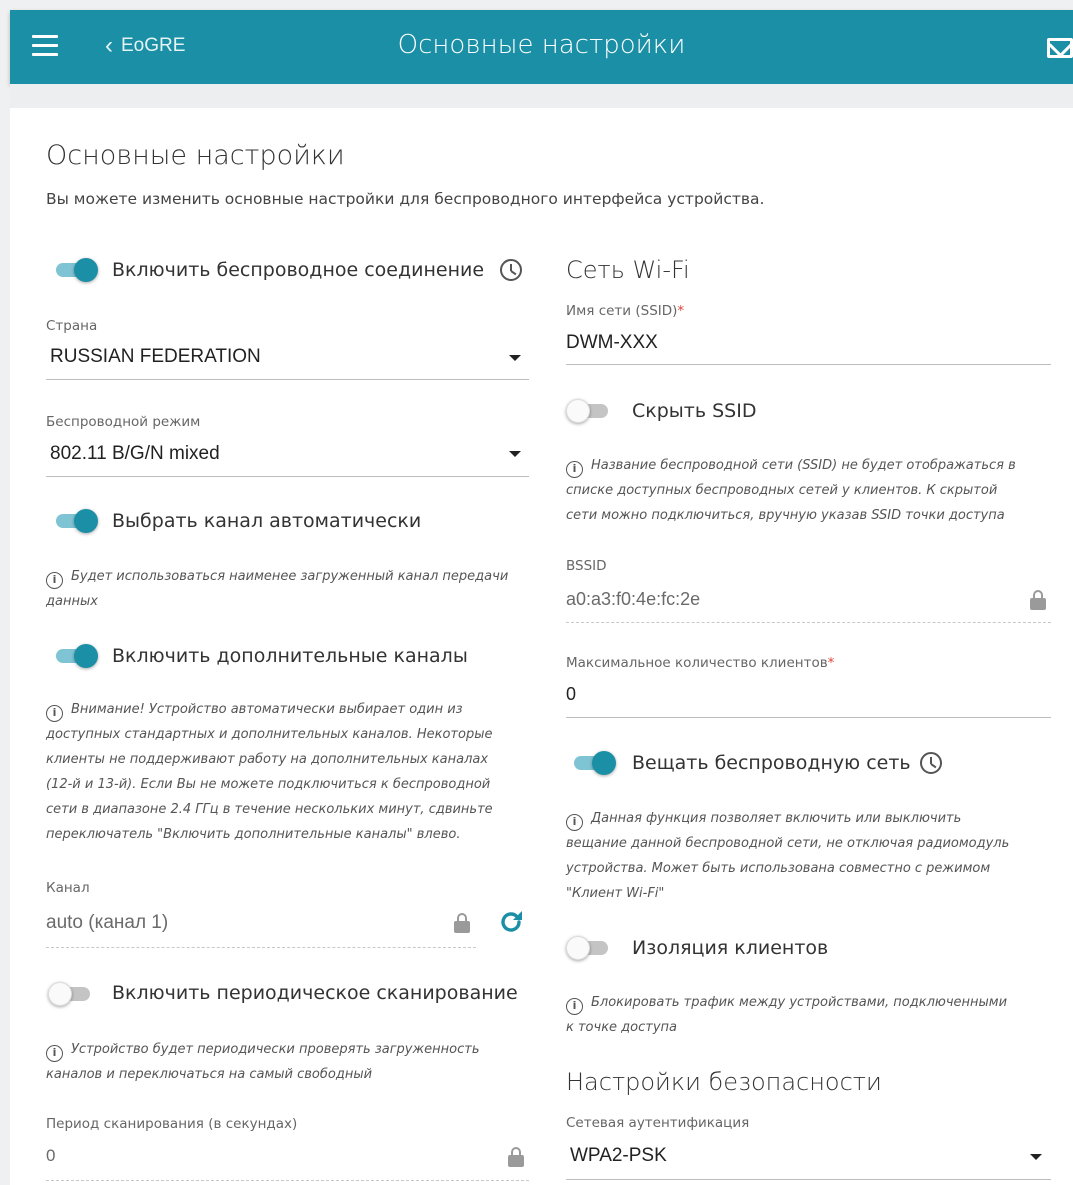  What do you see at coordinates (123, 422) in the screenshot?
I see `mode-label: Беспроводной режим` at bounding box center [123, 422].